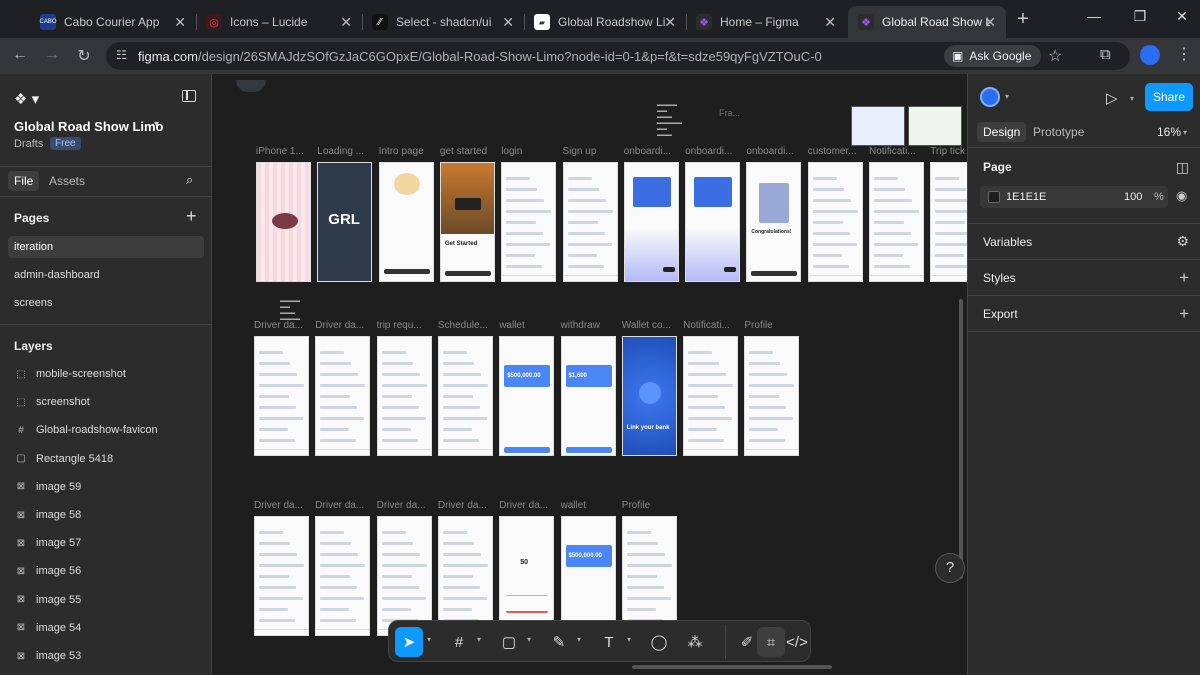  I want to click on frame-label: Profile, so click(636, 505).